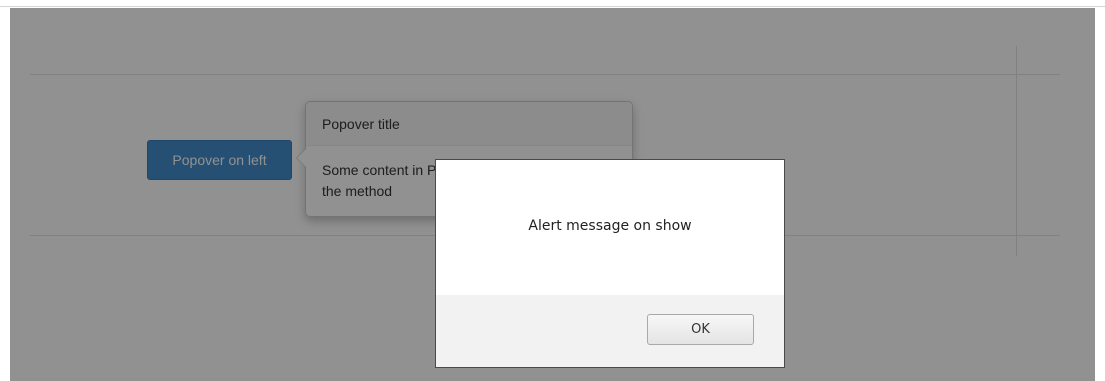  Describe the element at coordinates (610, 226) in the screenshot. I see `alert-message: Alert message on show` at that location.